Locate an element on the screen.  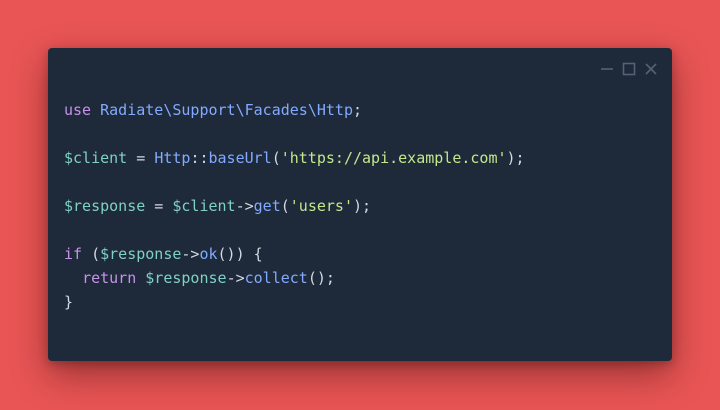
code-token-class: Http is located at coordinates (172, 158).